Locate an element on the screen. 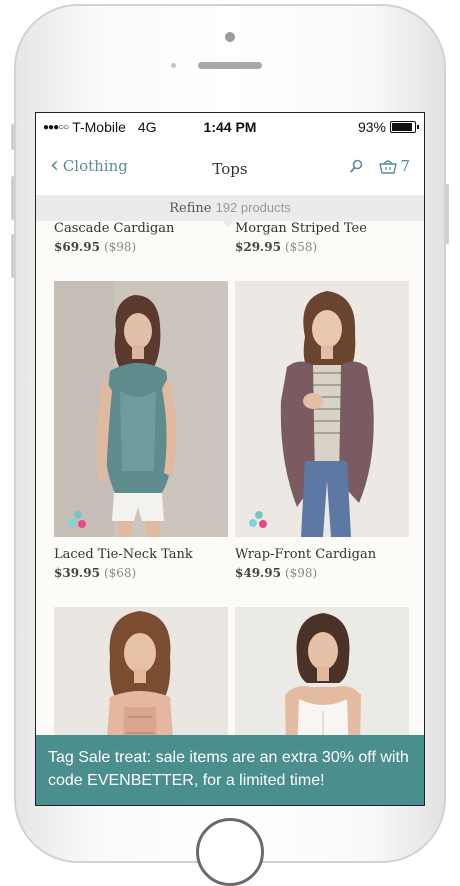 The height and width of the screenshot is (886, 460). product-price: $39.95 ($68) is located at coordinates (141, 573).